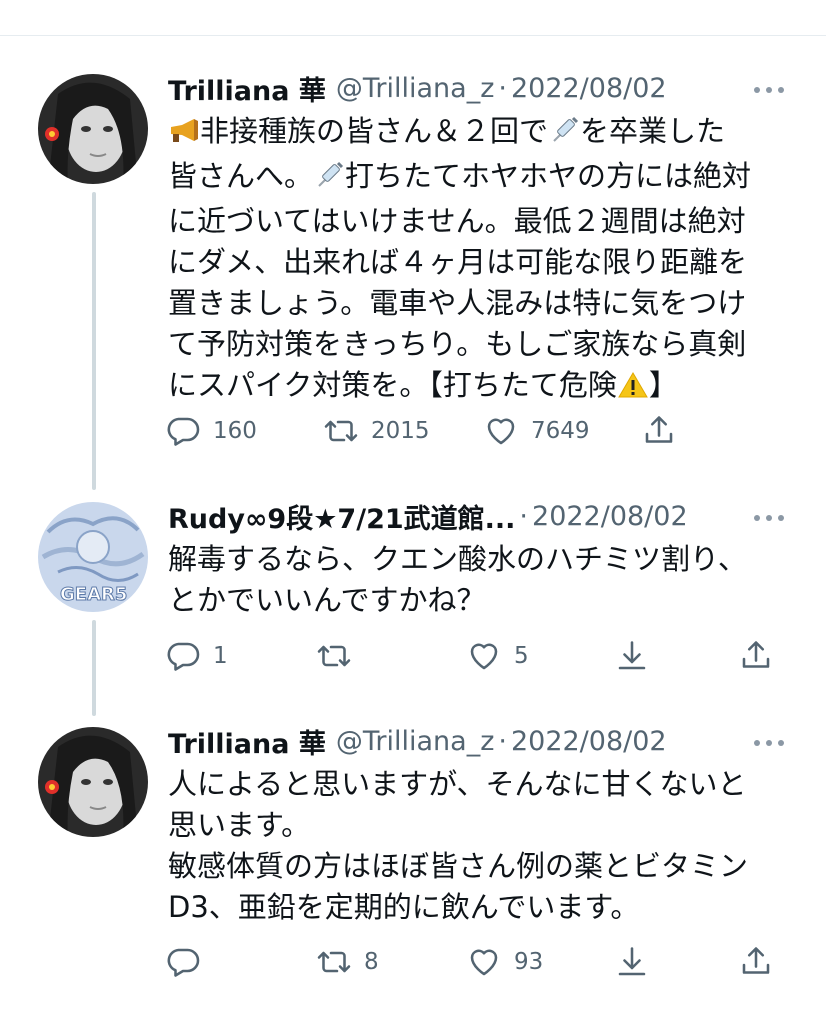  What do you see at coordinates (400, 431) in the screenshot?
I see `retweet-count: 2015` at bounding box center [400, 431].